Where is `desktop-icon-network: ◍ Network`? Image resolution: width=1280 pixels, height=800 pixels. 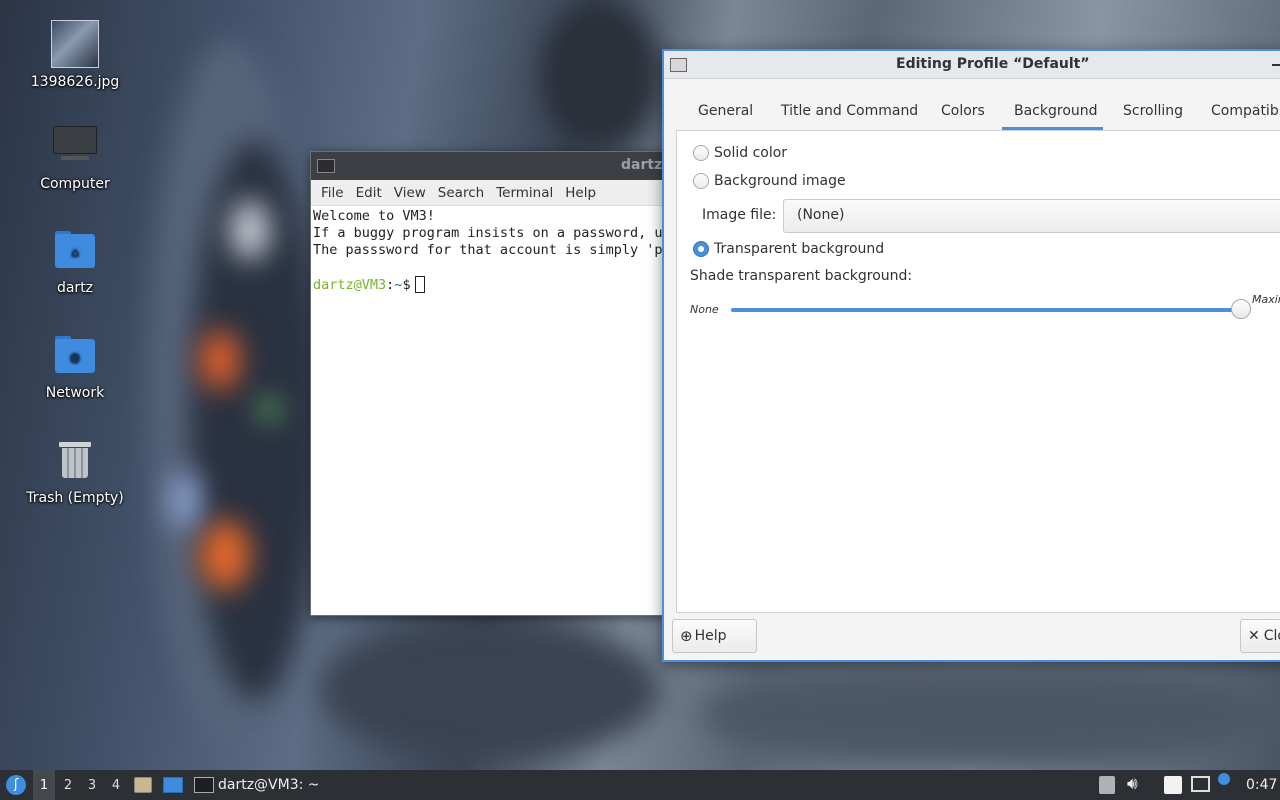 desktop-icon-network: ◍ Network is located at coordinates (75, 366).